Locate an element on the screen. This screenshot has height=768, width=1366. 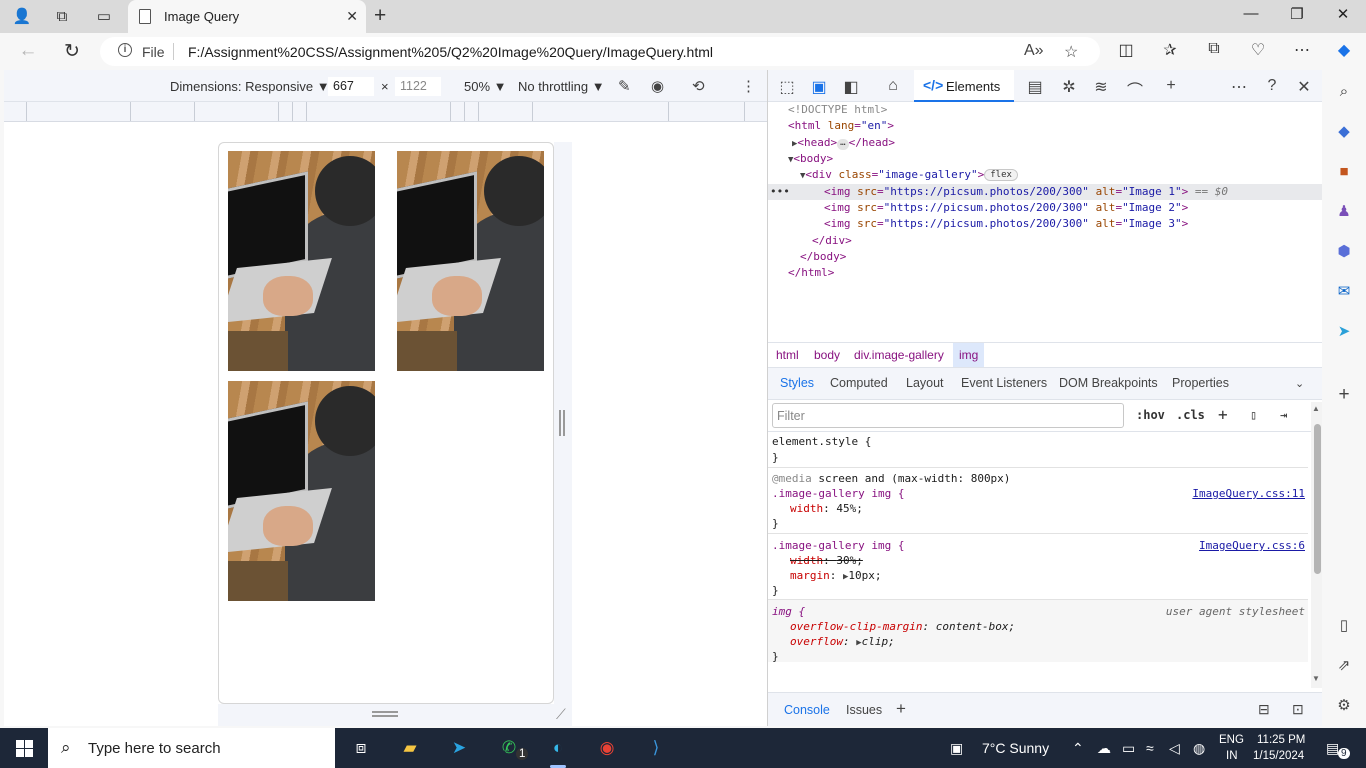
scroll-up-icon: ▲ is located at coordinates (1316, 408).